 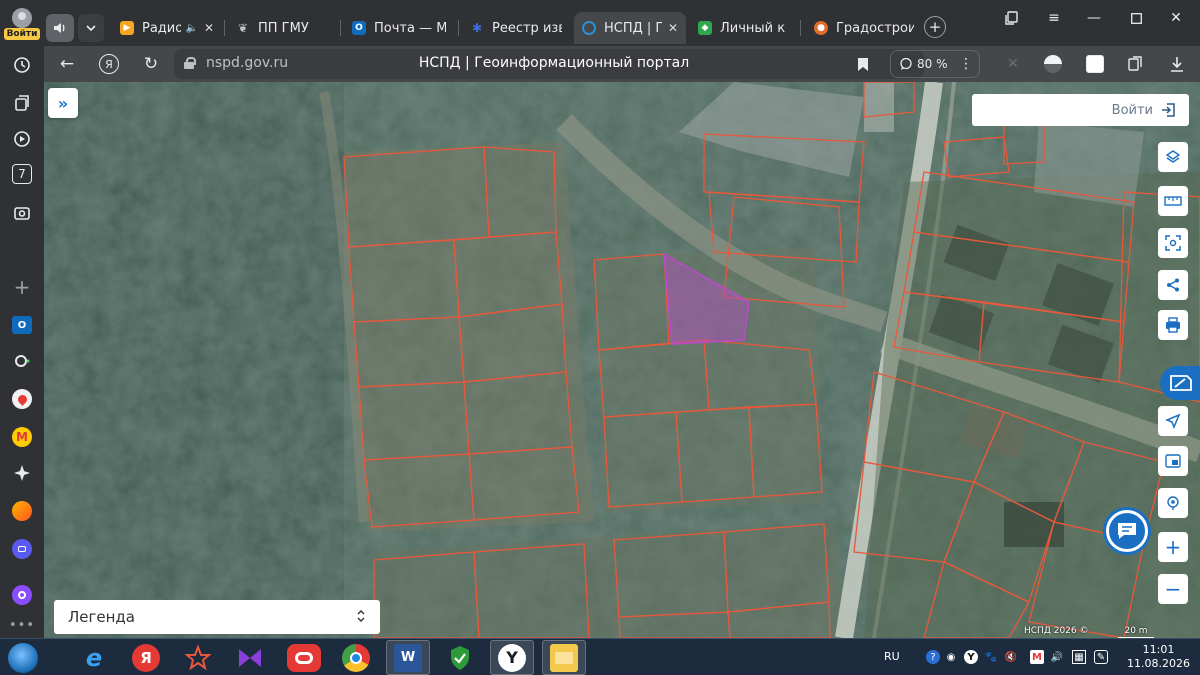 What do you see at coordinates (22, 174) in the screenshot?
I see `extension-seven-icon: 7` at bounding box center [22, 174].